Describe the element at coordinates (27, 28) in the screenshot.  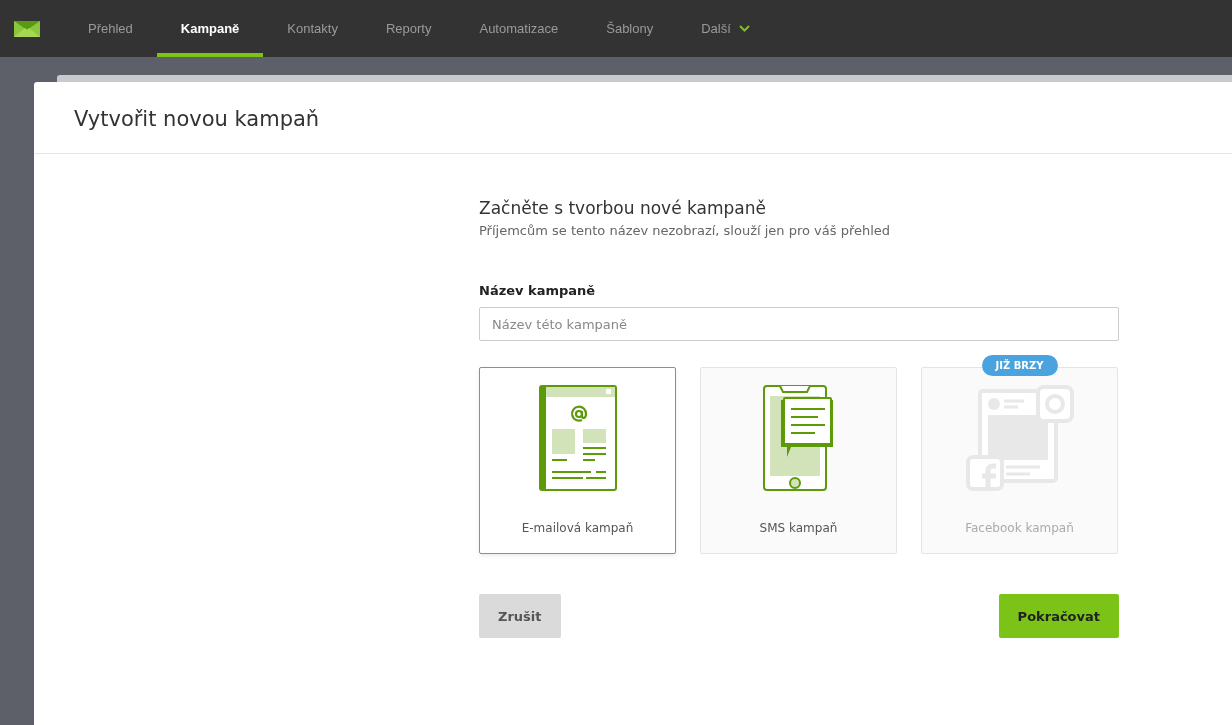
I see `envelope-logo-icon` at that location.